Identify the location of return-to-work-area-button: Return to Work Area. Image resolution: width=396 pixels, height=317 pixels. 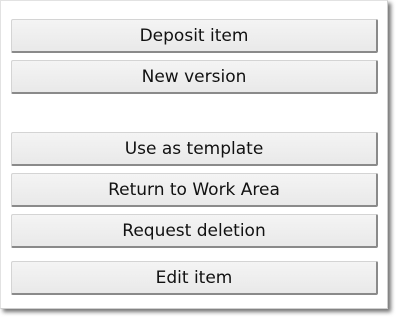
(194, 190).